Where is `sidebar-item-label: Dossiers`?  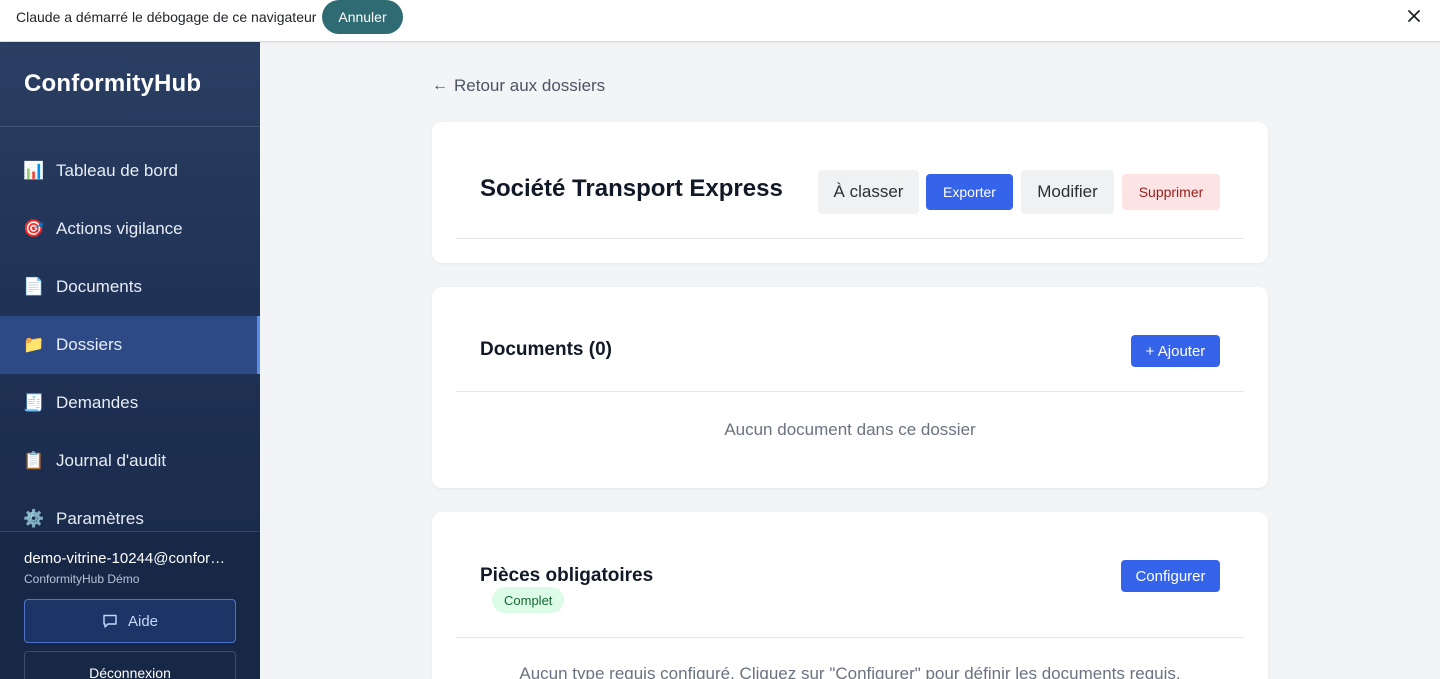 sidebar-item-label: Dossiers is located at coordinates (89, 344).